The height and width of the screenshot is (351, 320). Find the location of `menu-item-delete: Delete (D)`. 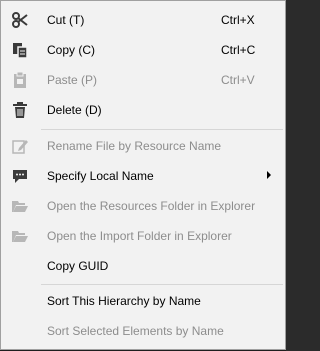

menu-item-delete: Delete (D) is located at coordinates (143, 110).